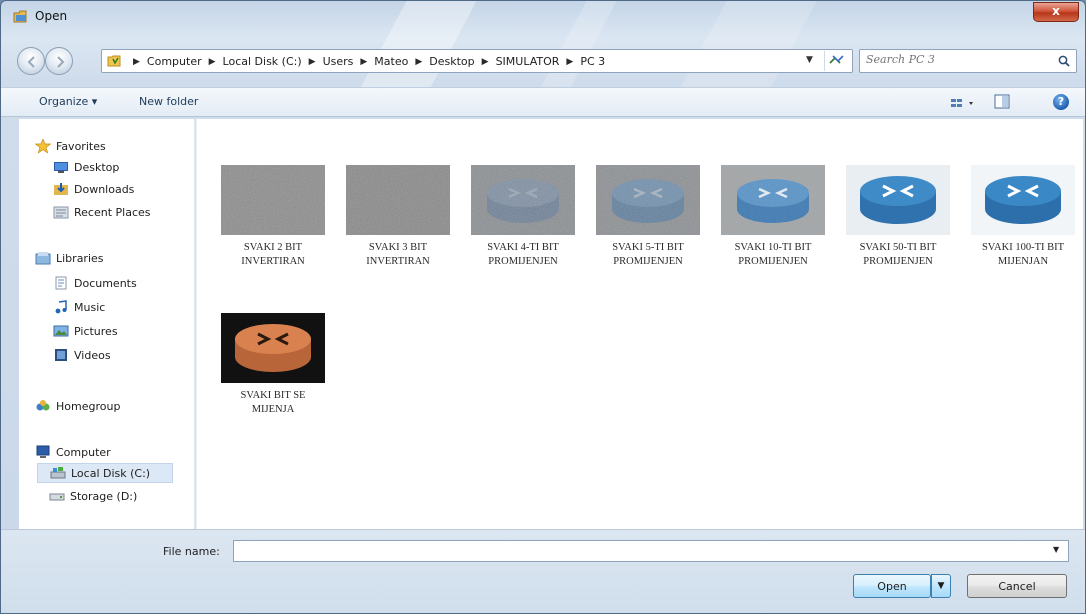 Image resolution: width=1086 pixels, height=614 pixels. Describe the element at coordinates (338, 61) in the screenshot. I see `breadcrumb-users: Users` at that location.